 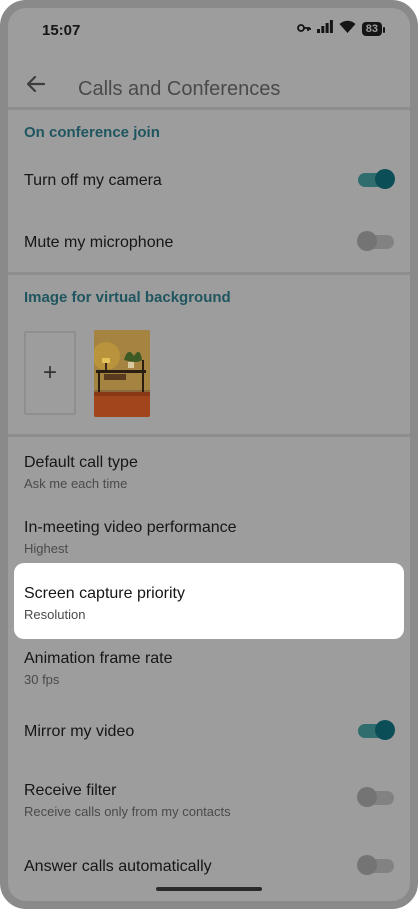 I want to click on signal-icon, so click(x=324, y=29).